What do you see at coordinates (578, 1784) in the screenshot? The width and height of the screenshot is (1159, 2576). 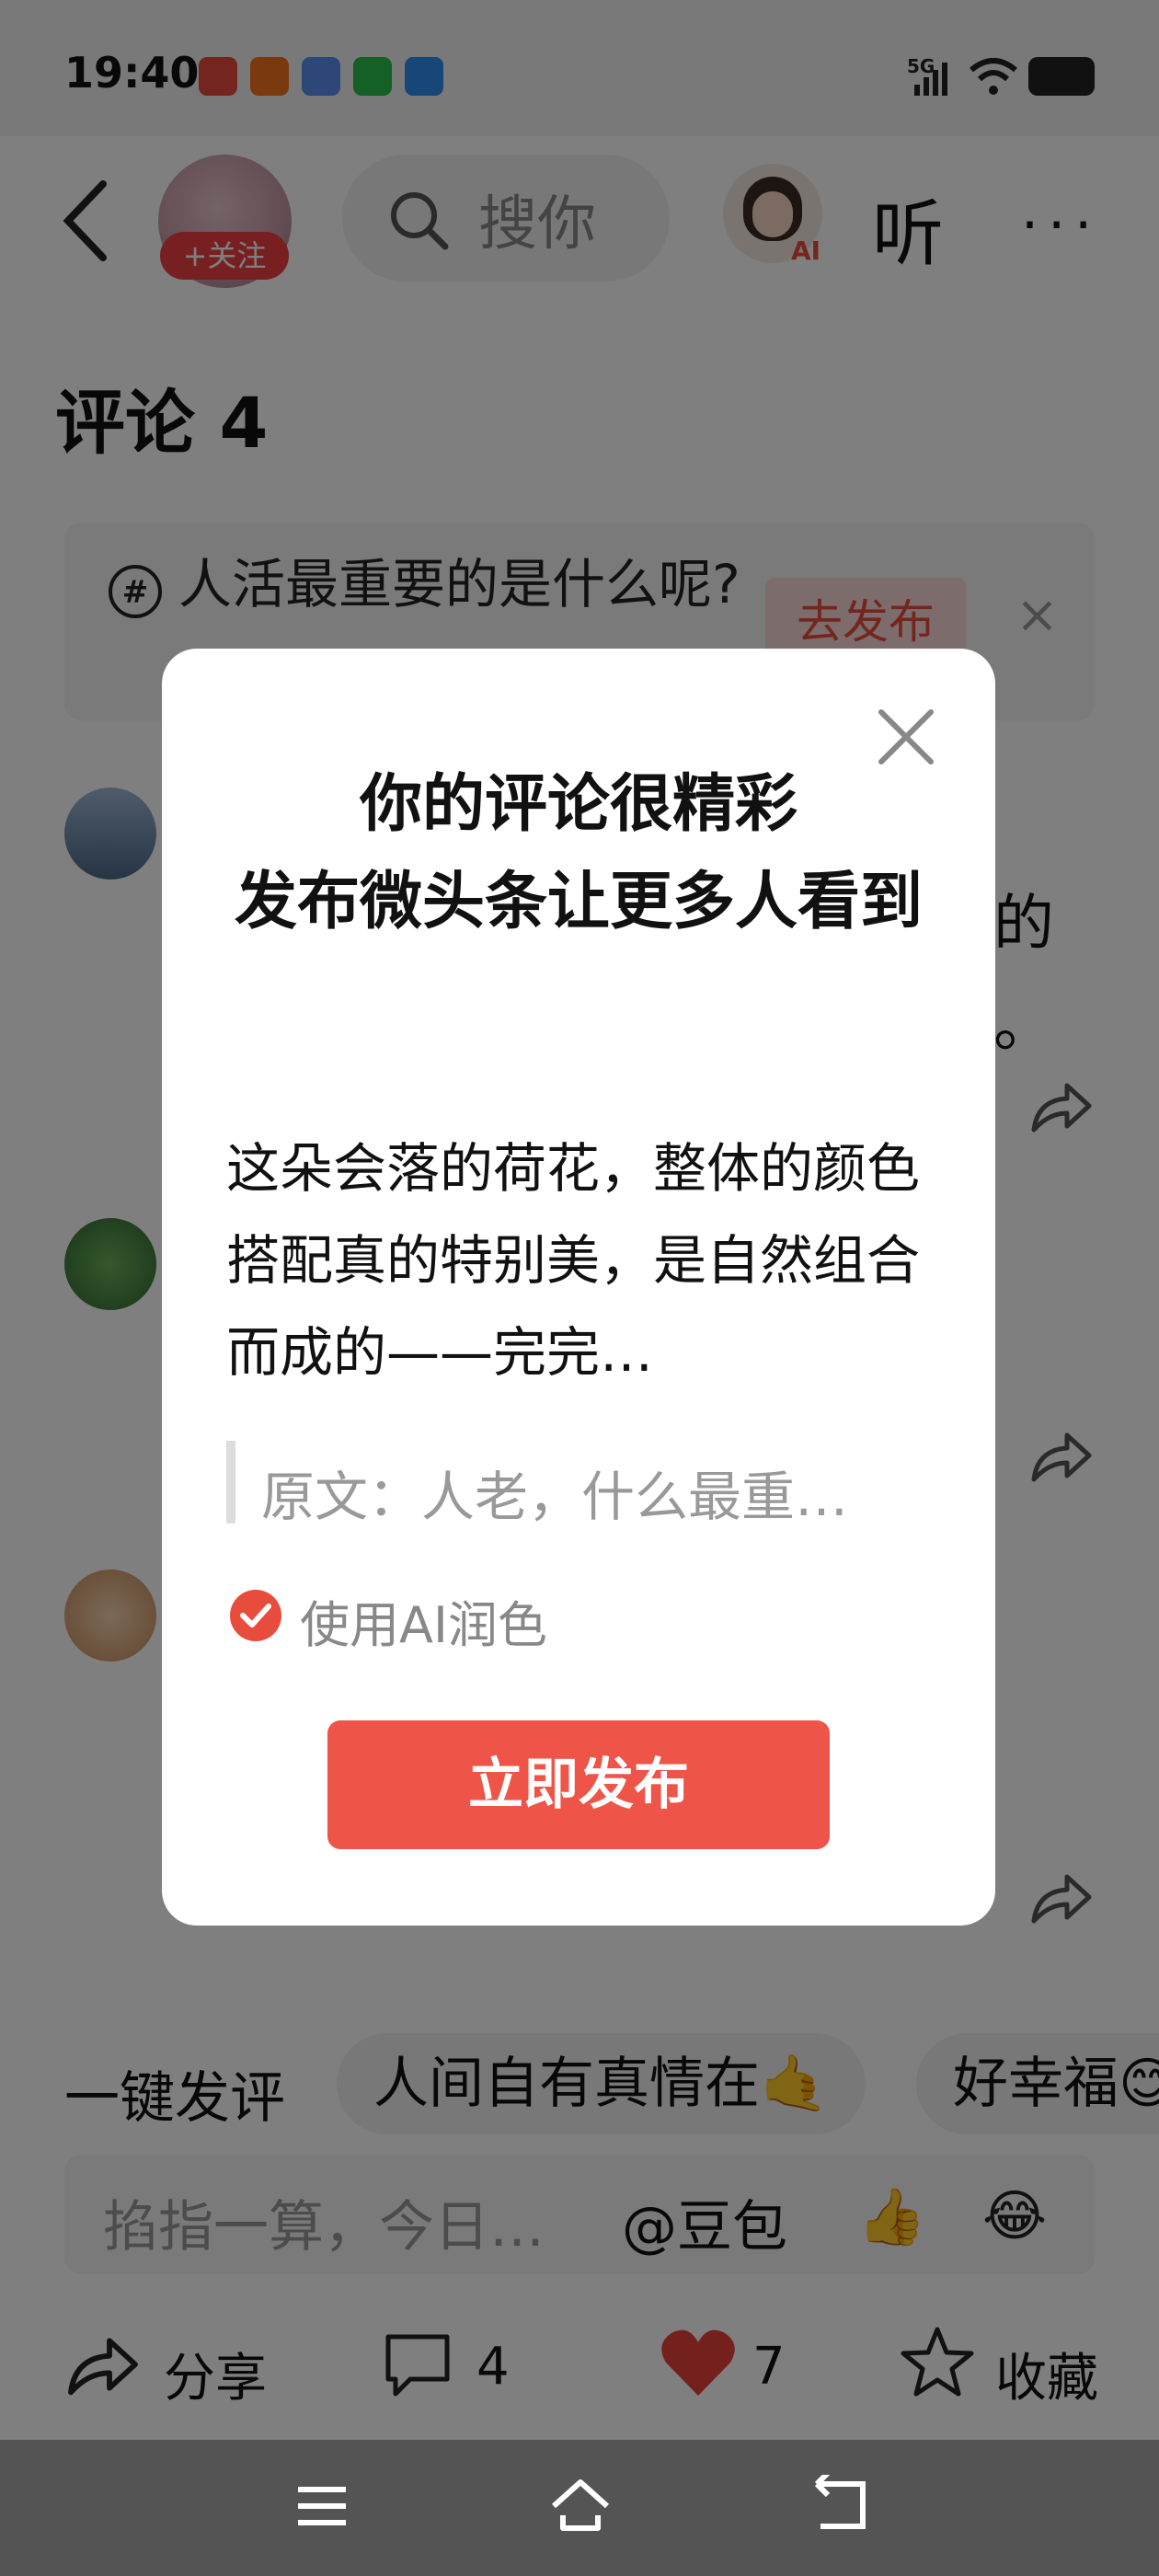 I see `publish-now-button: 立即发布` at bounding box center [578, 1784].